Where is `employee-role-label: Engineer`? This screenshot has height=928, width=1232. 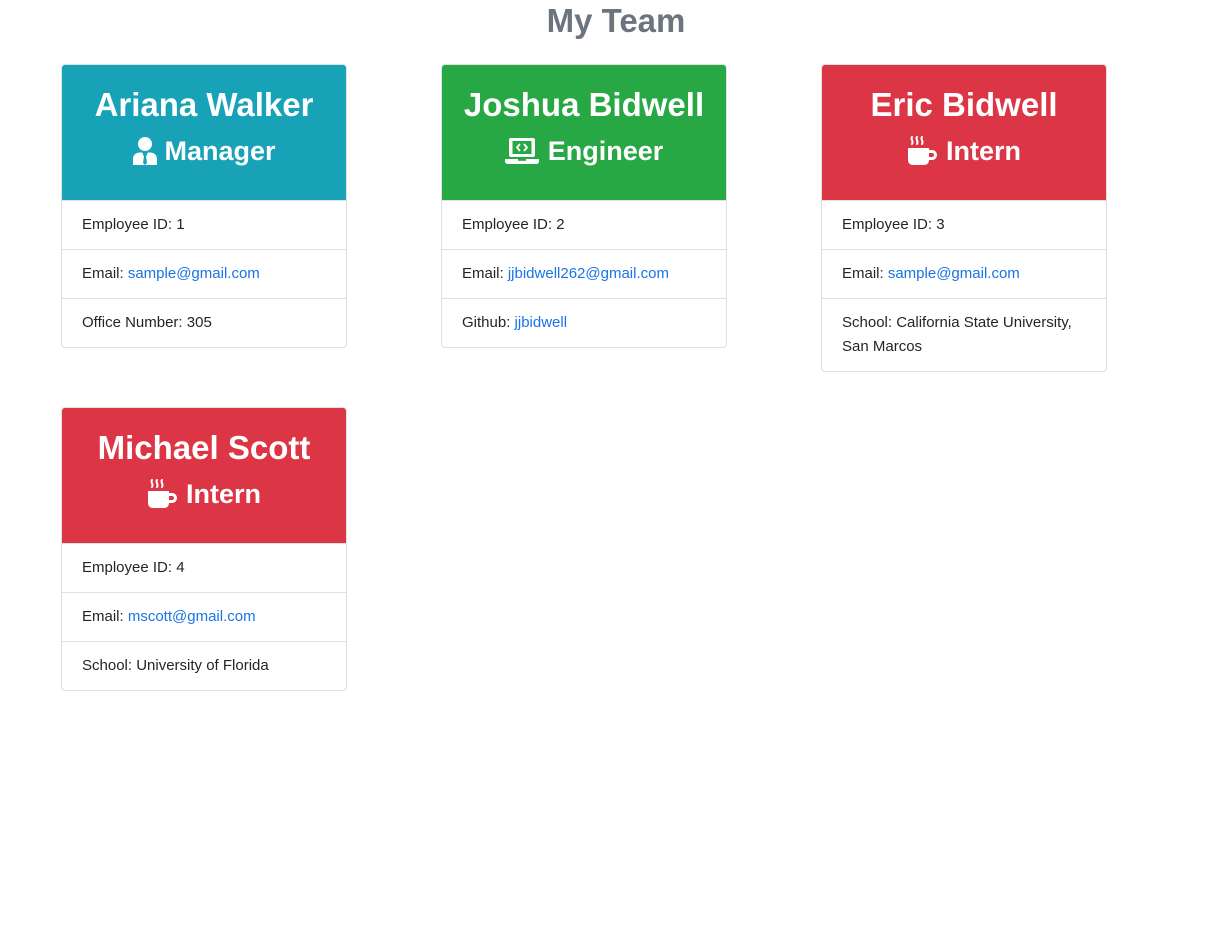
employee-role-label: Engineer is located at coordinates (605, 151).